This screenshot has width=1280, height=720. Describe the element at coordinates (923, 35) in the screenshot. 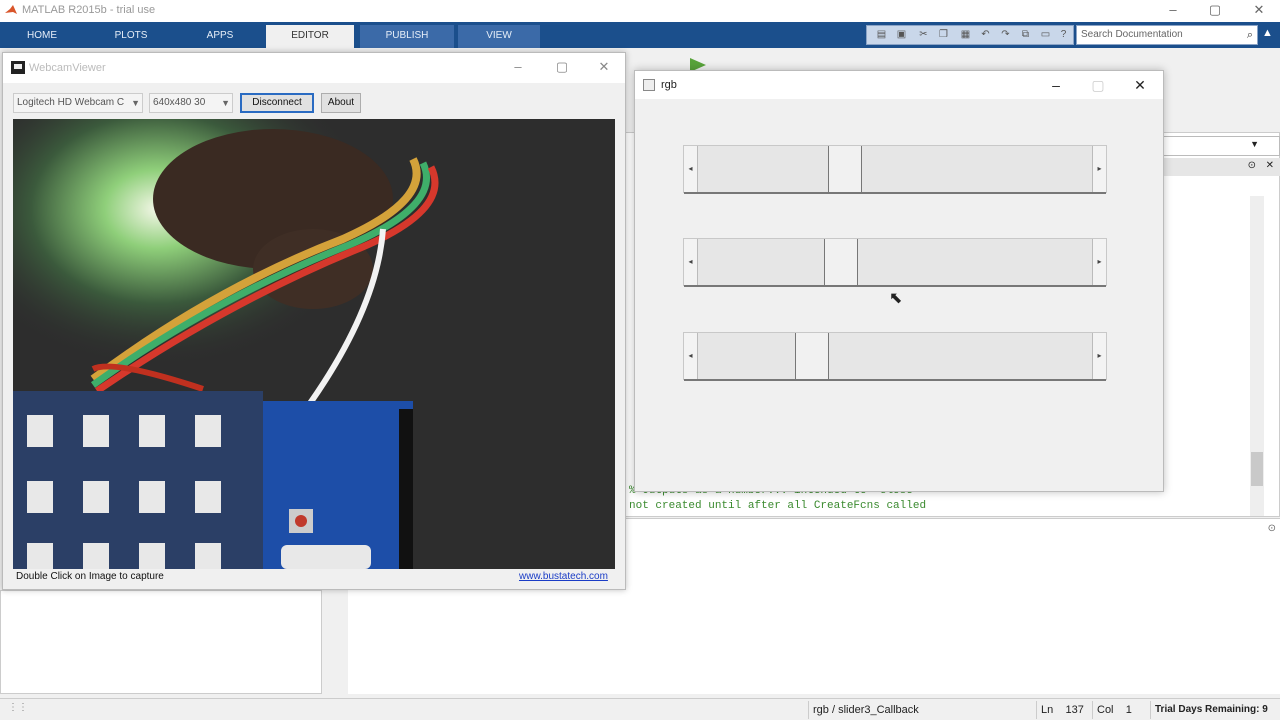

I see `cut-icon: ✂` at that location.